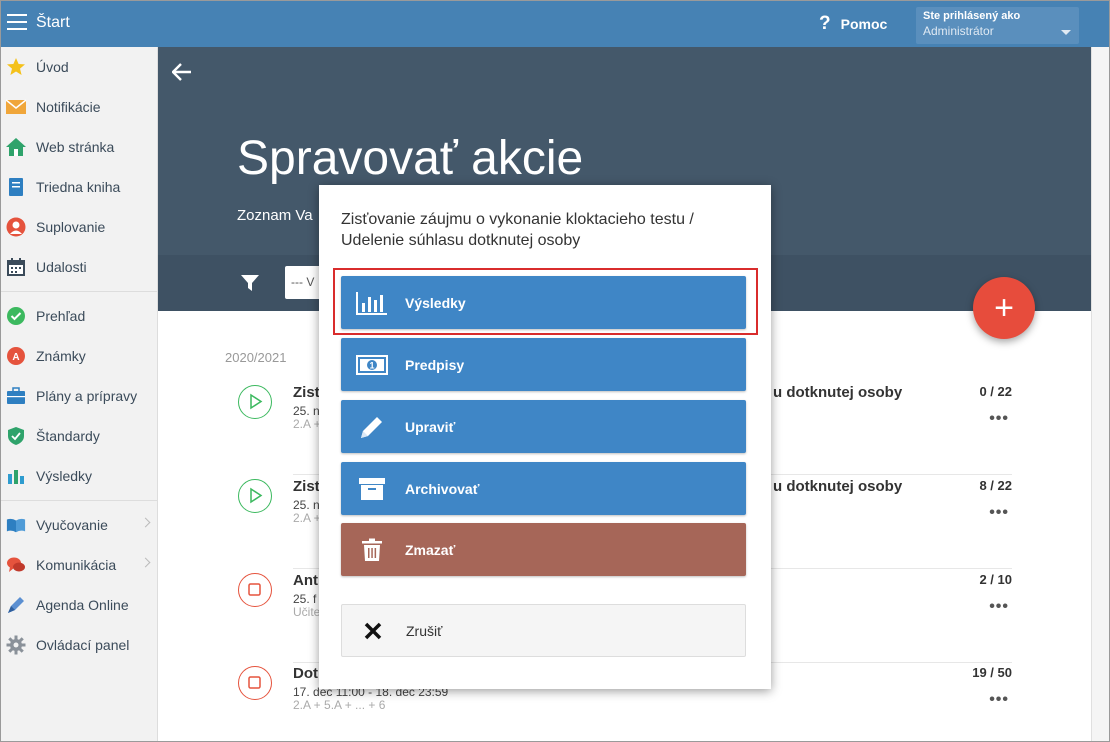 The height and width of the screenshot is (742, 1110). What do you see at coordinates (64, 476) in the screenshot?
I see `sidebar-item-label: Výsledky` at bounding box center [64, 476].